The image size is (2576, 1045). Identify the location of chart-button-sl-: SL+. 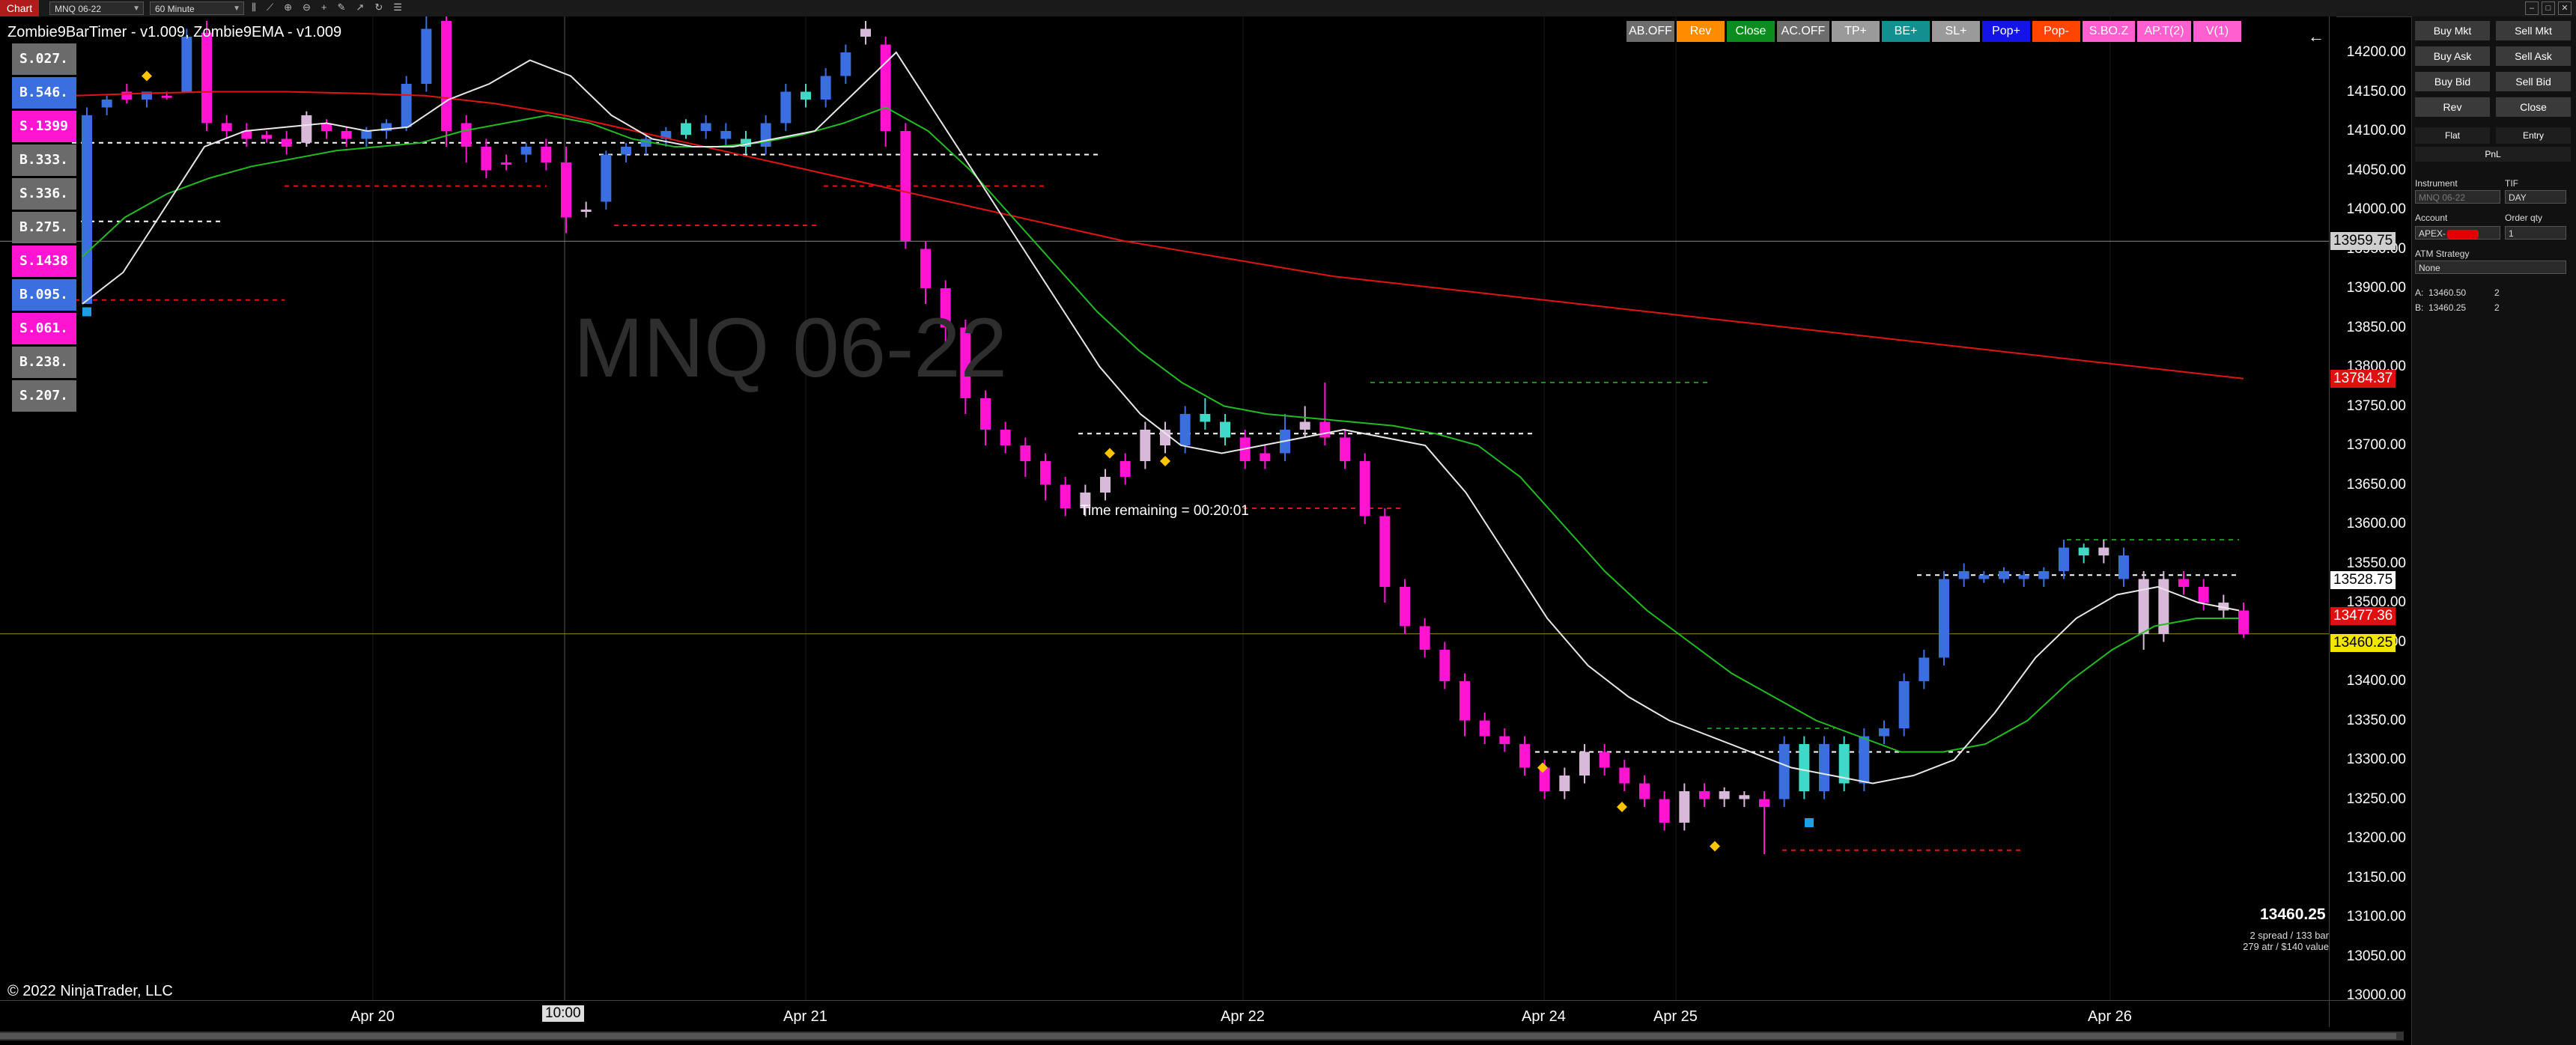
(1956, 31).